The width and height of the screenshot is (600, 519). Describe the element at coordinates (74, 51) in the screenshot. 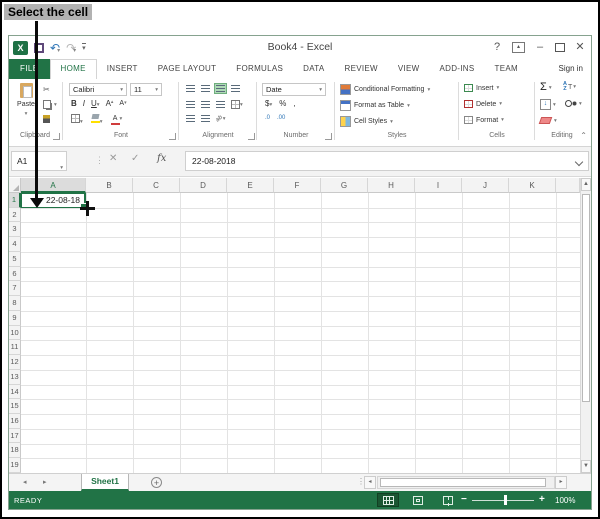

I see `redo-dropdown-icon: ▾` at that location.